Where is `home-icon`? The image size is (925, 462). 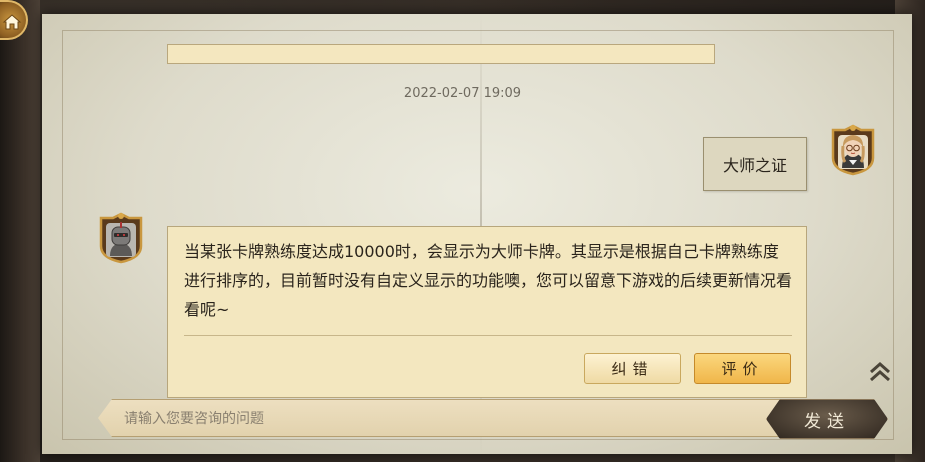
home-icon is located at coordinates (12, 22).